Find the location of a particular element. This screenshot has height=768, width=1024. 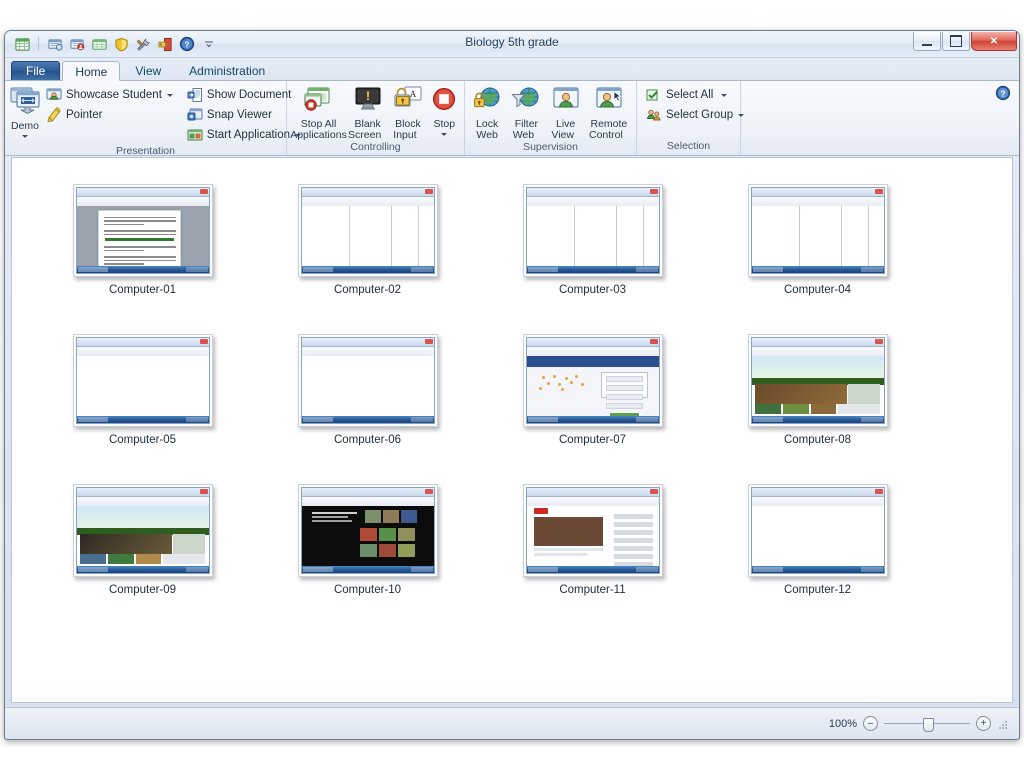

computer-thumbnail: Computer-10 is located at coordinates (367, 540).